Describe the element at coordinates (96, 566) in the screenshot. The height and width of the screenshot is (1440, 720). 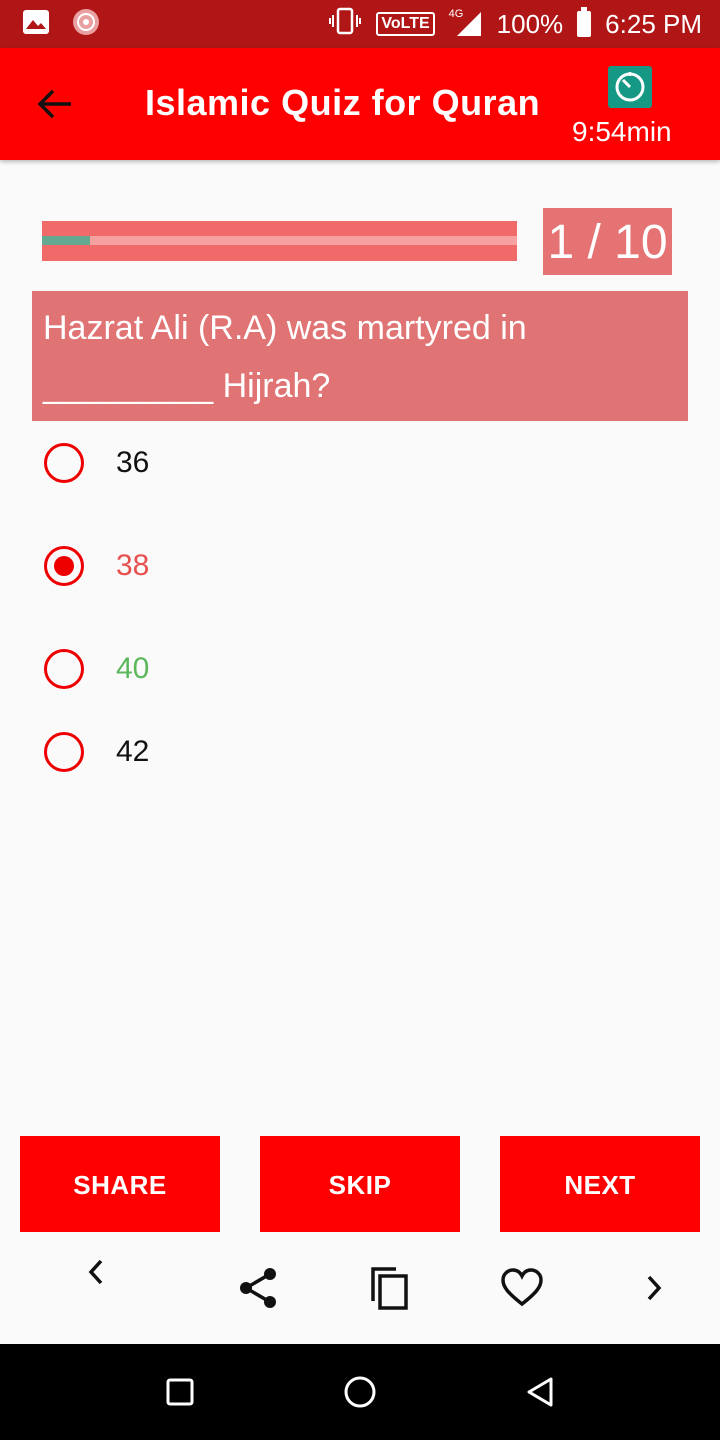
I see `option-2: 38` at that location.